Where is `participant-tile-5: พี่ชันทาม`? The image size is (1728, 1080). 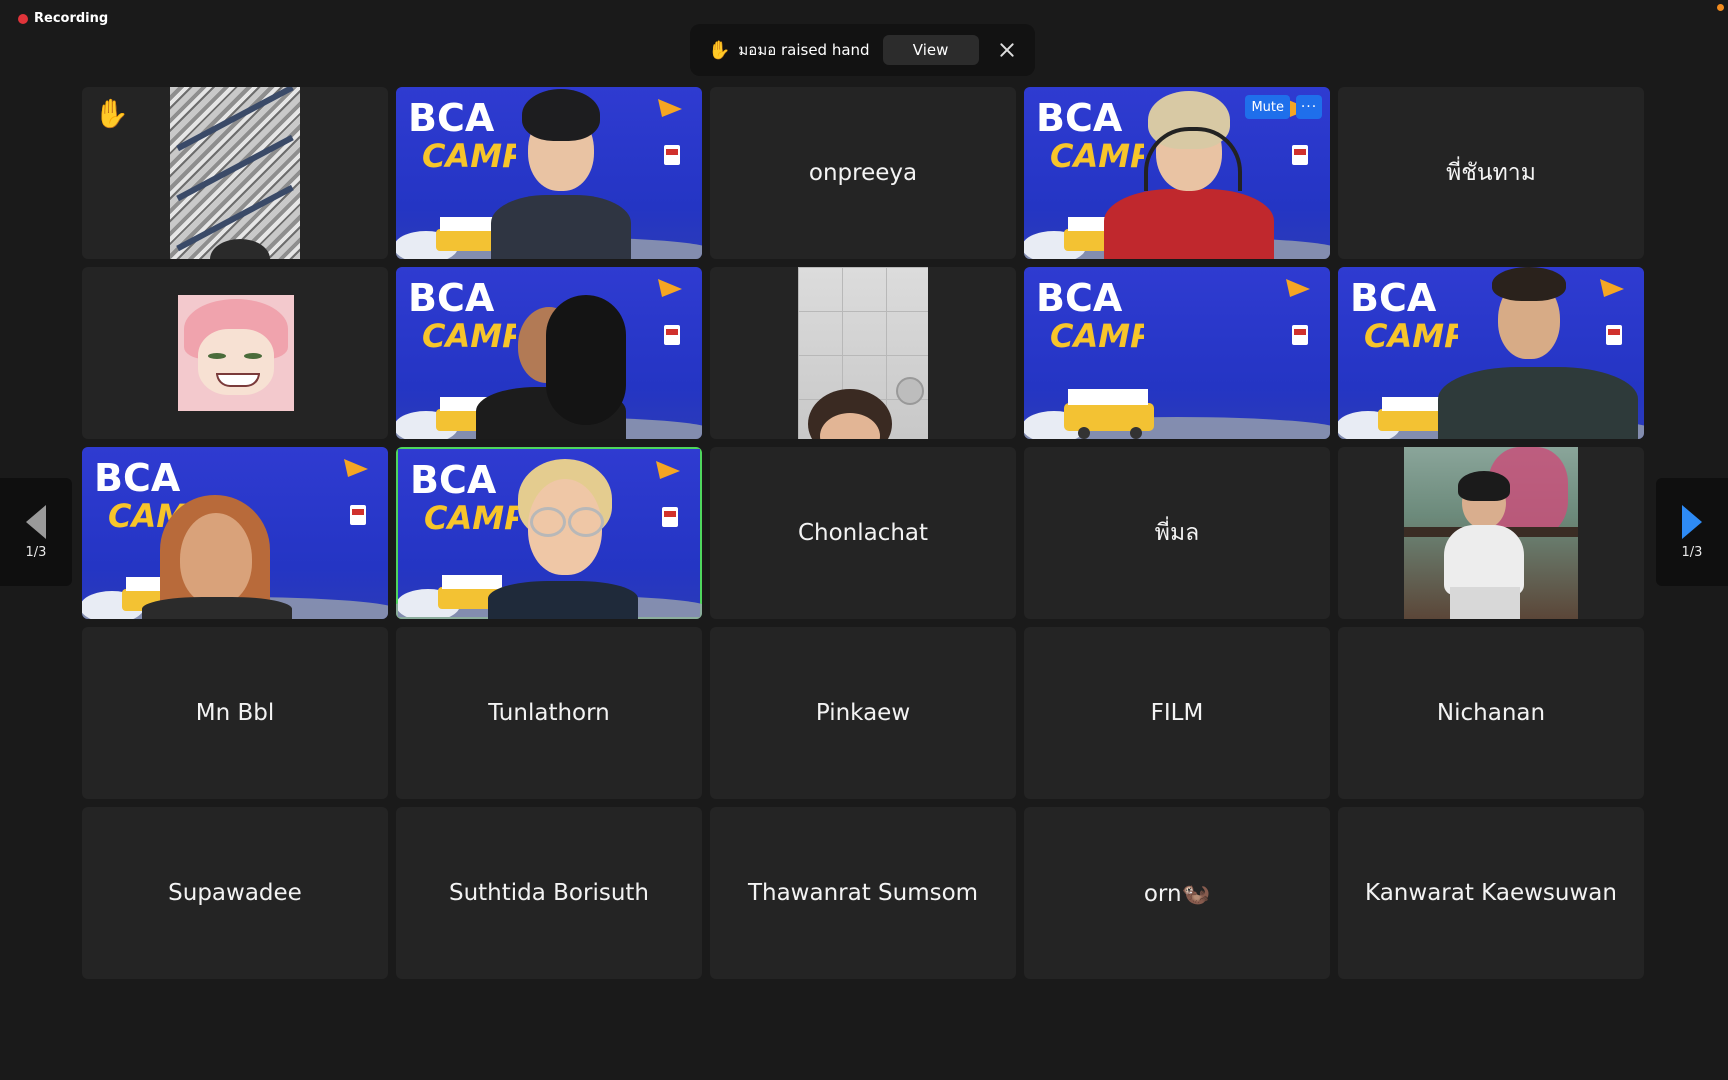
participant-tile-5: พี่ชันทาม is located at coordinates (1491, 173).